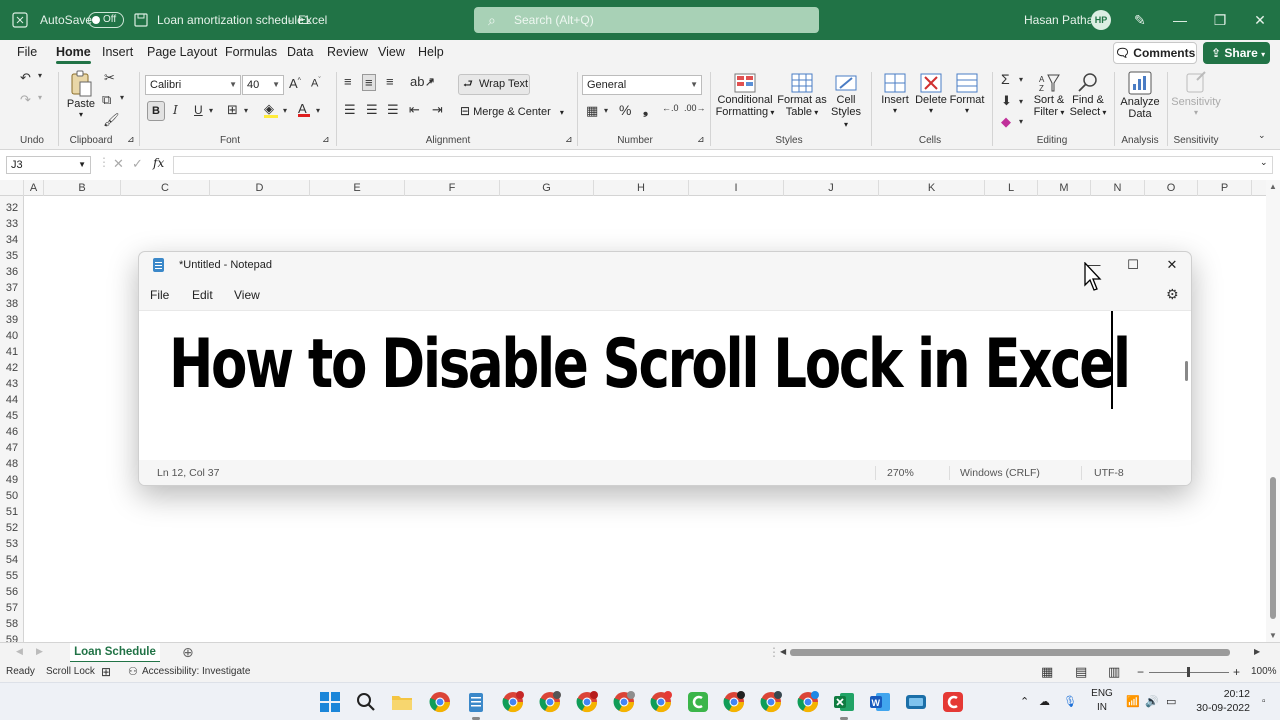 The image size is (1280, 720). Describe the element at coordinates (175, 110) in the screenshot. I see `italic-button: I` at that location.